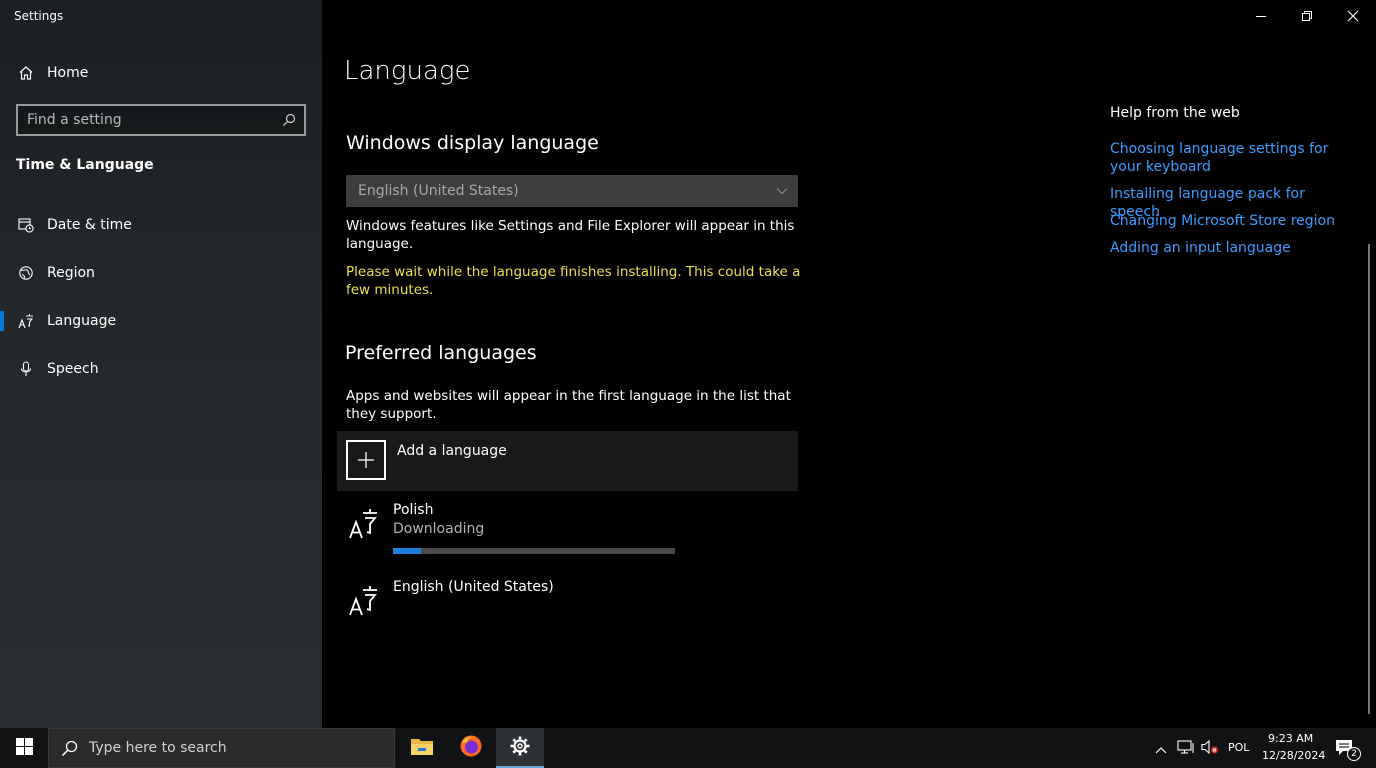 The width and height of the screenshot is (1376, 768). I want to click on help-link-input-language: Adding an input language, so click(1230, 248).